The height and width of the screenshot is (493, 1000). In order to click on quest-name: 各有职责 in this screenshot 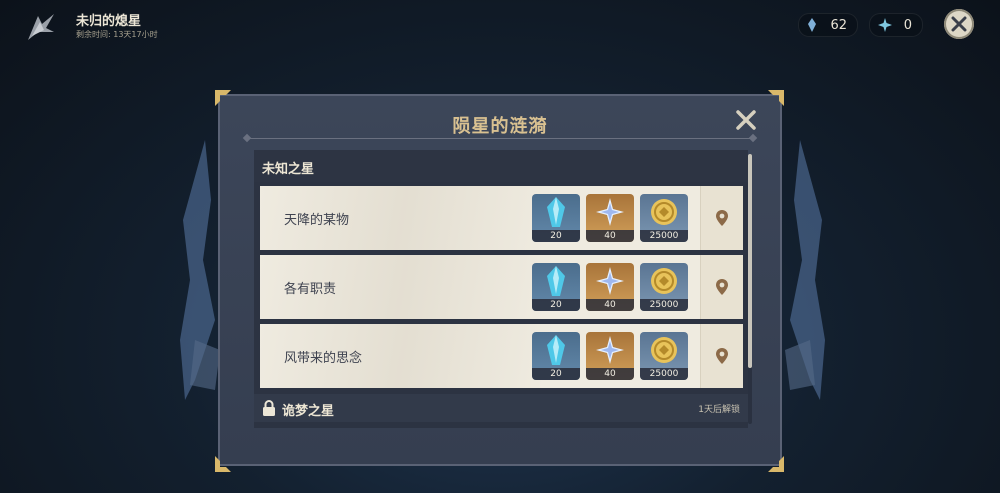, I will do `click(310, 289)`.